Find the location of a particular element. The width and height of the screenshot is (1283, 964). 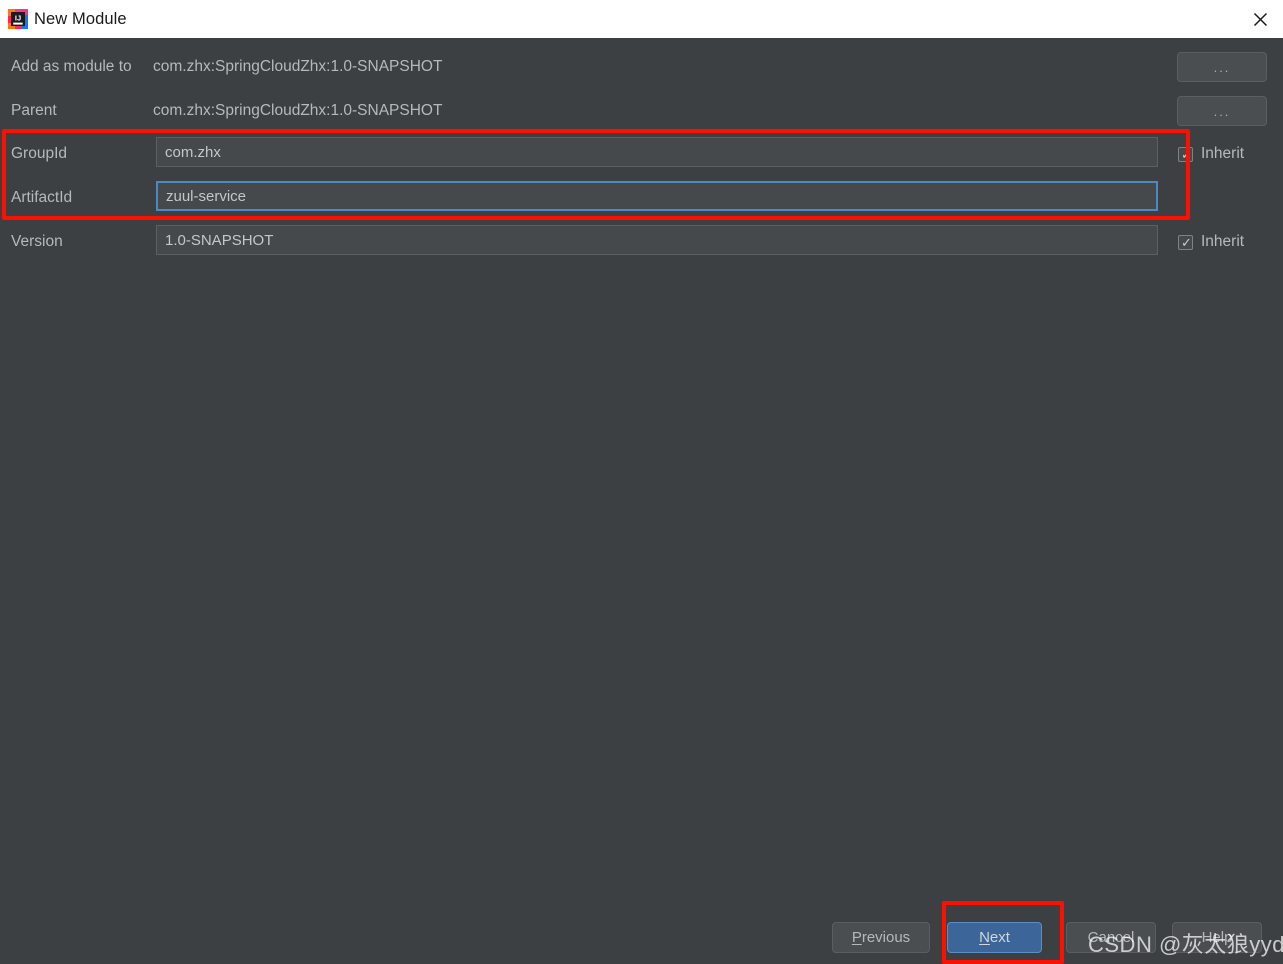

version-input is located at coordinates (657, 240).